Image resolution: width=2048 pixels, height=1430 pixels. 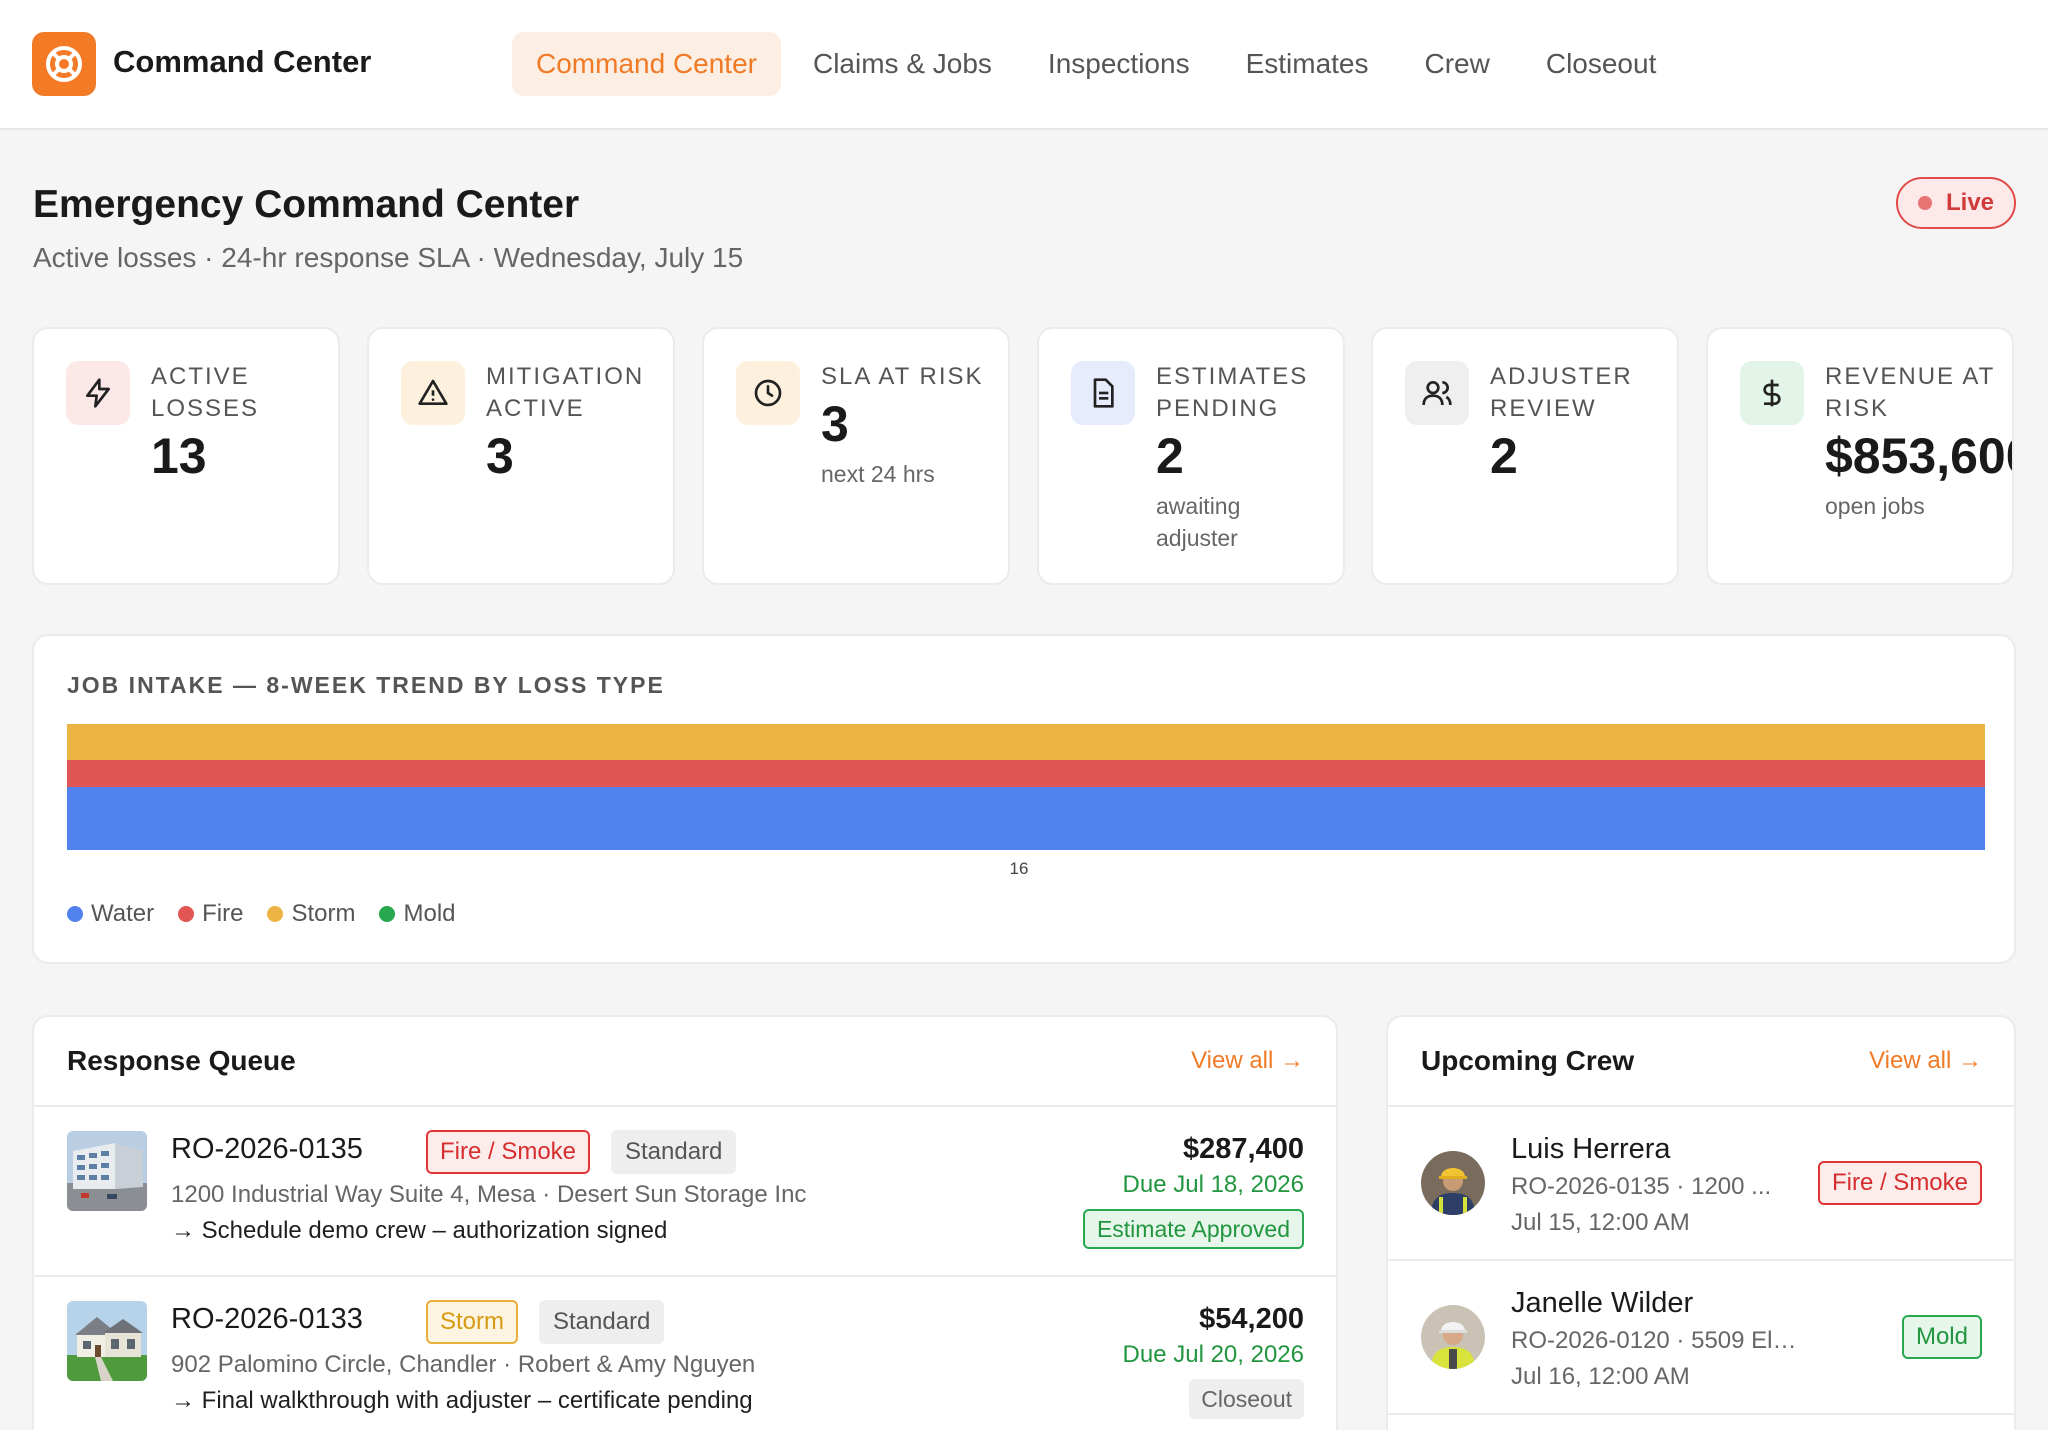 I want to click on legend-item-fire: Fire, so click(x=210, y=914).